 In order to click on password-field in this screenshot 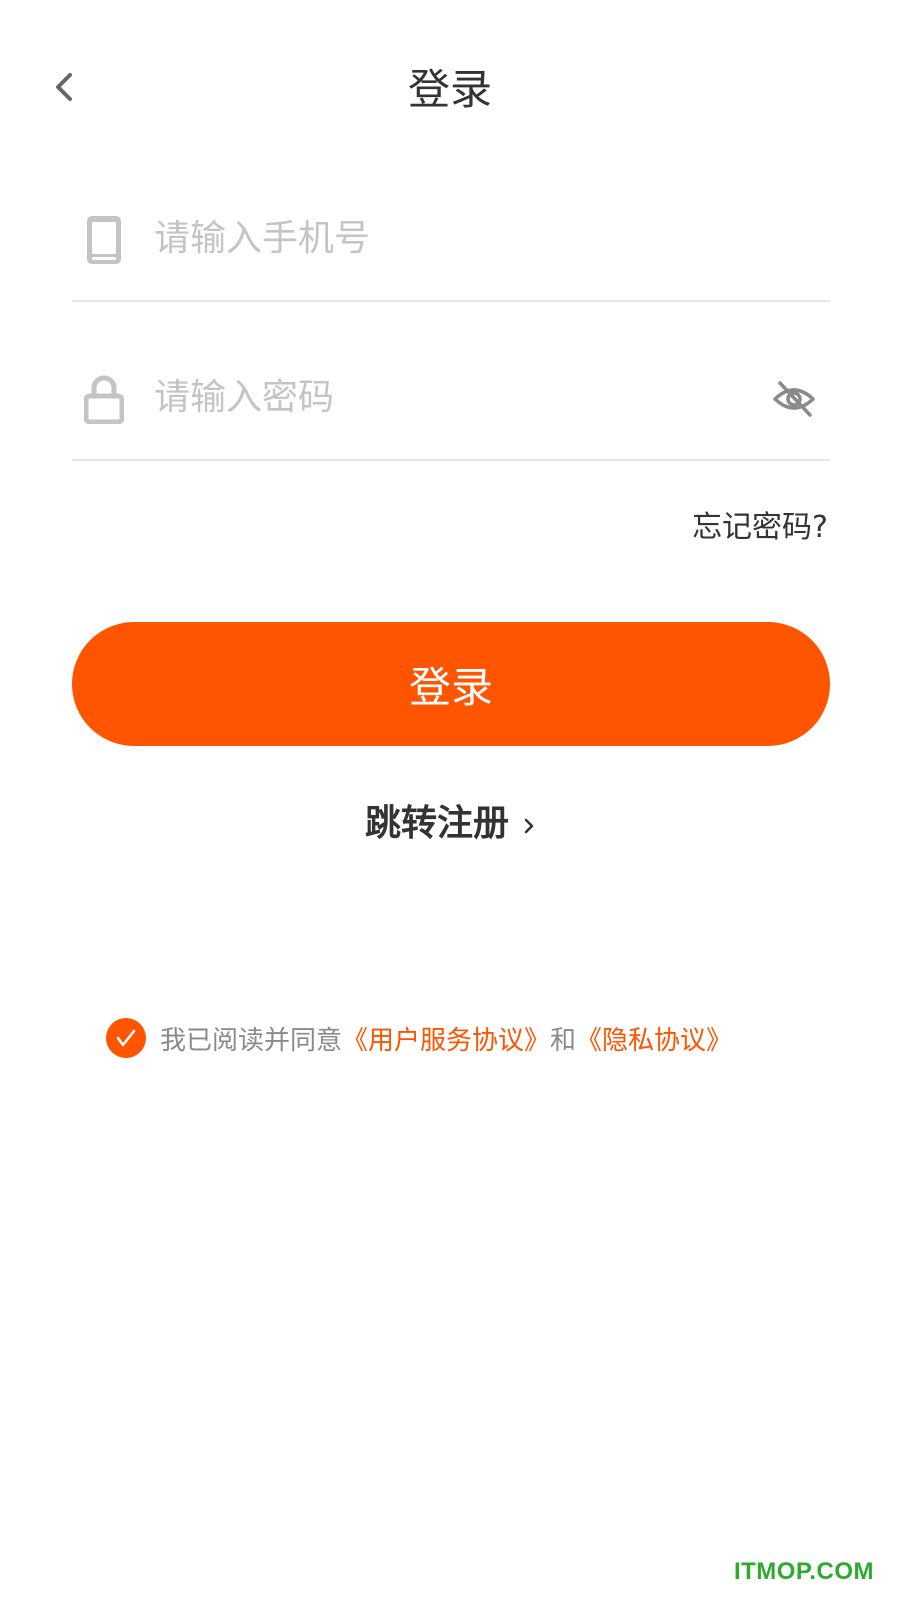, I will do `click(451, 404)`.